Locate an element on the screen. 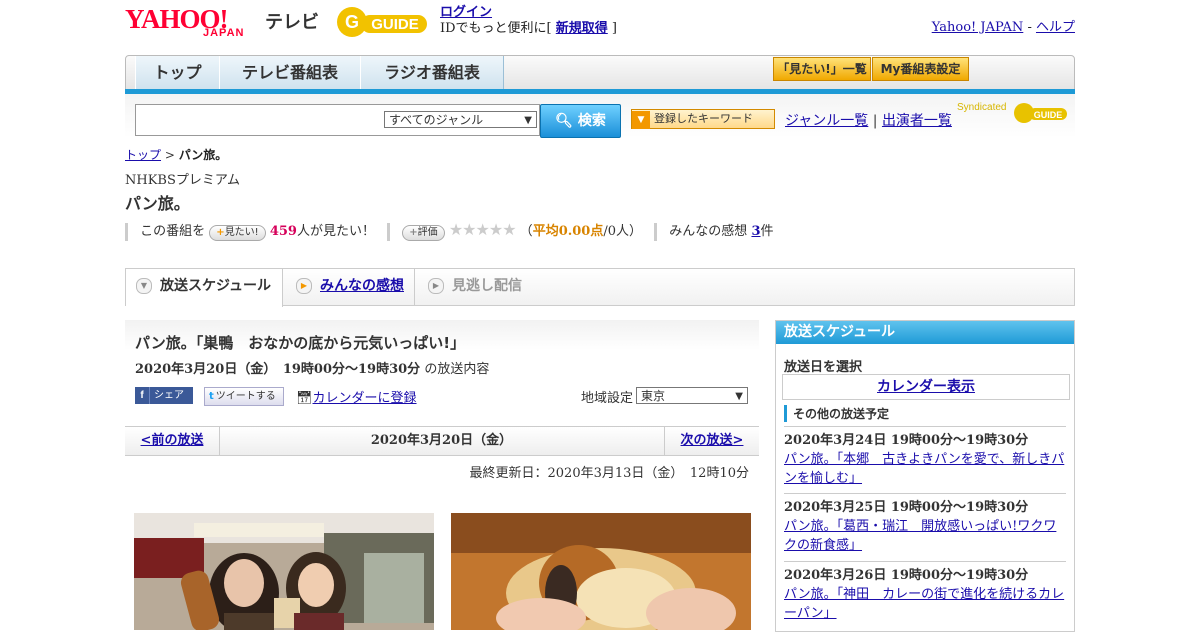 The image size is (1200, 632). breadcrumb-current: パン旅。 is located at coordinates (203, 155).